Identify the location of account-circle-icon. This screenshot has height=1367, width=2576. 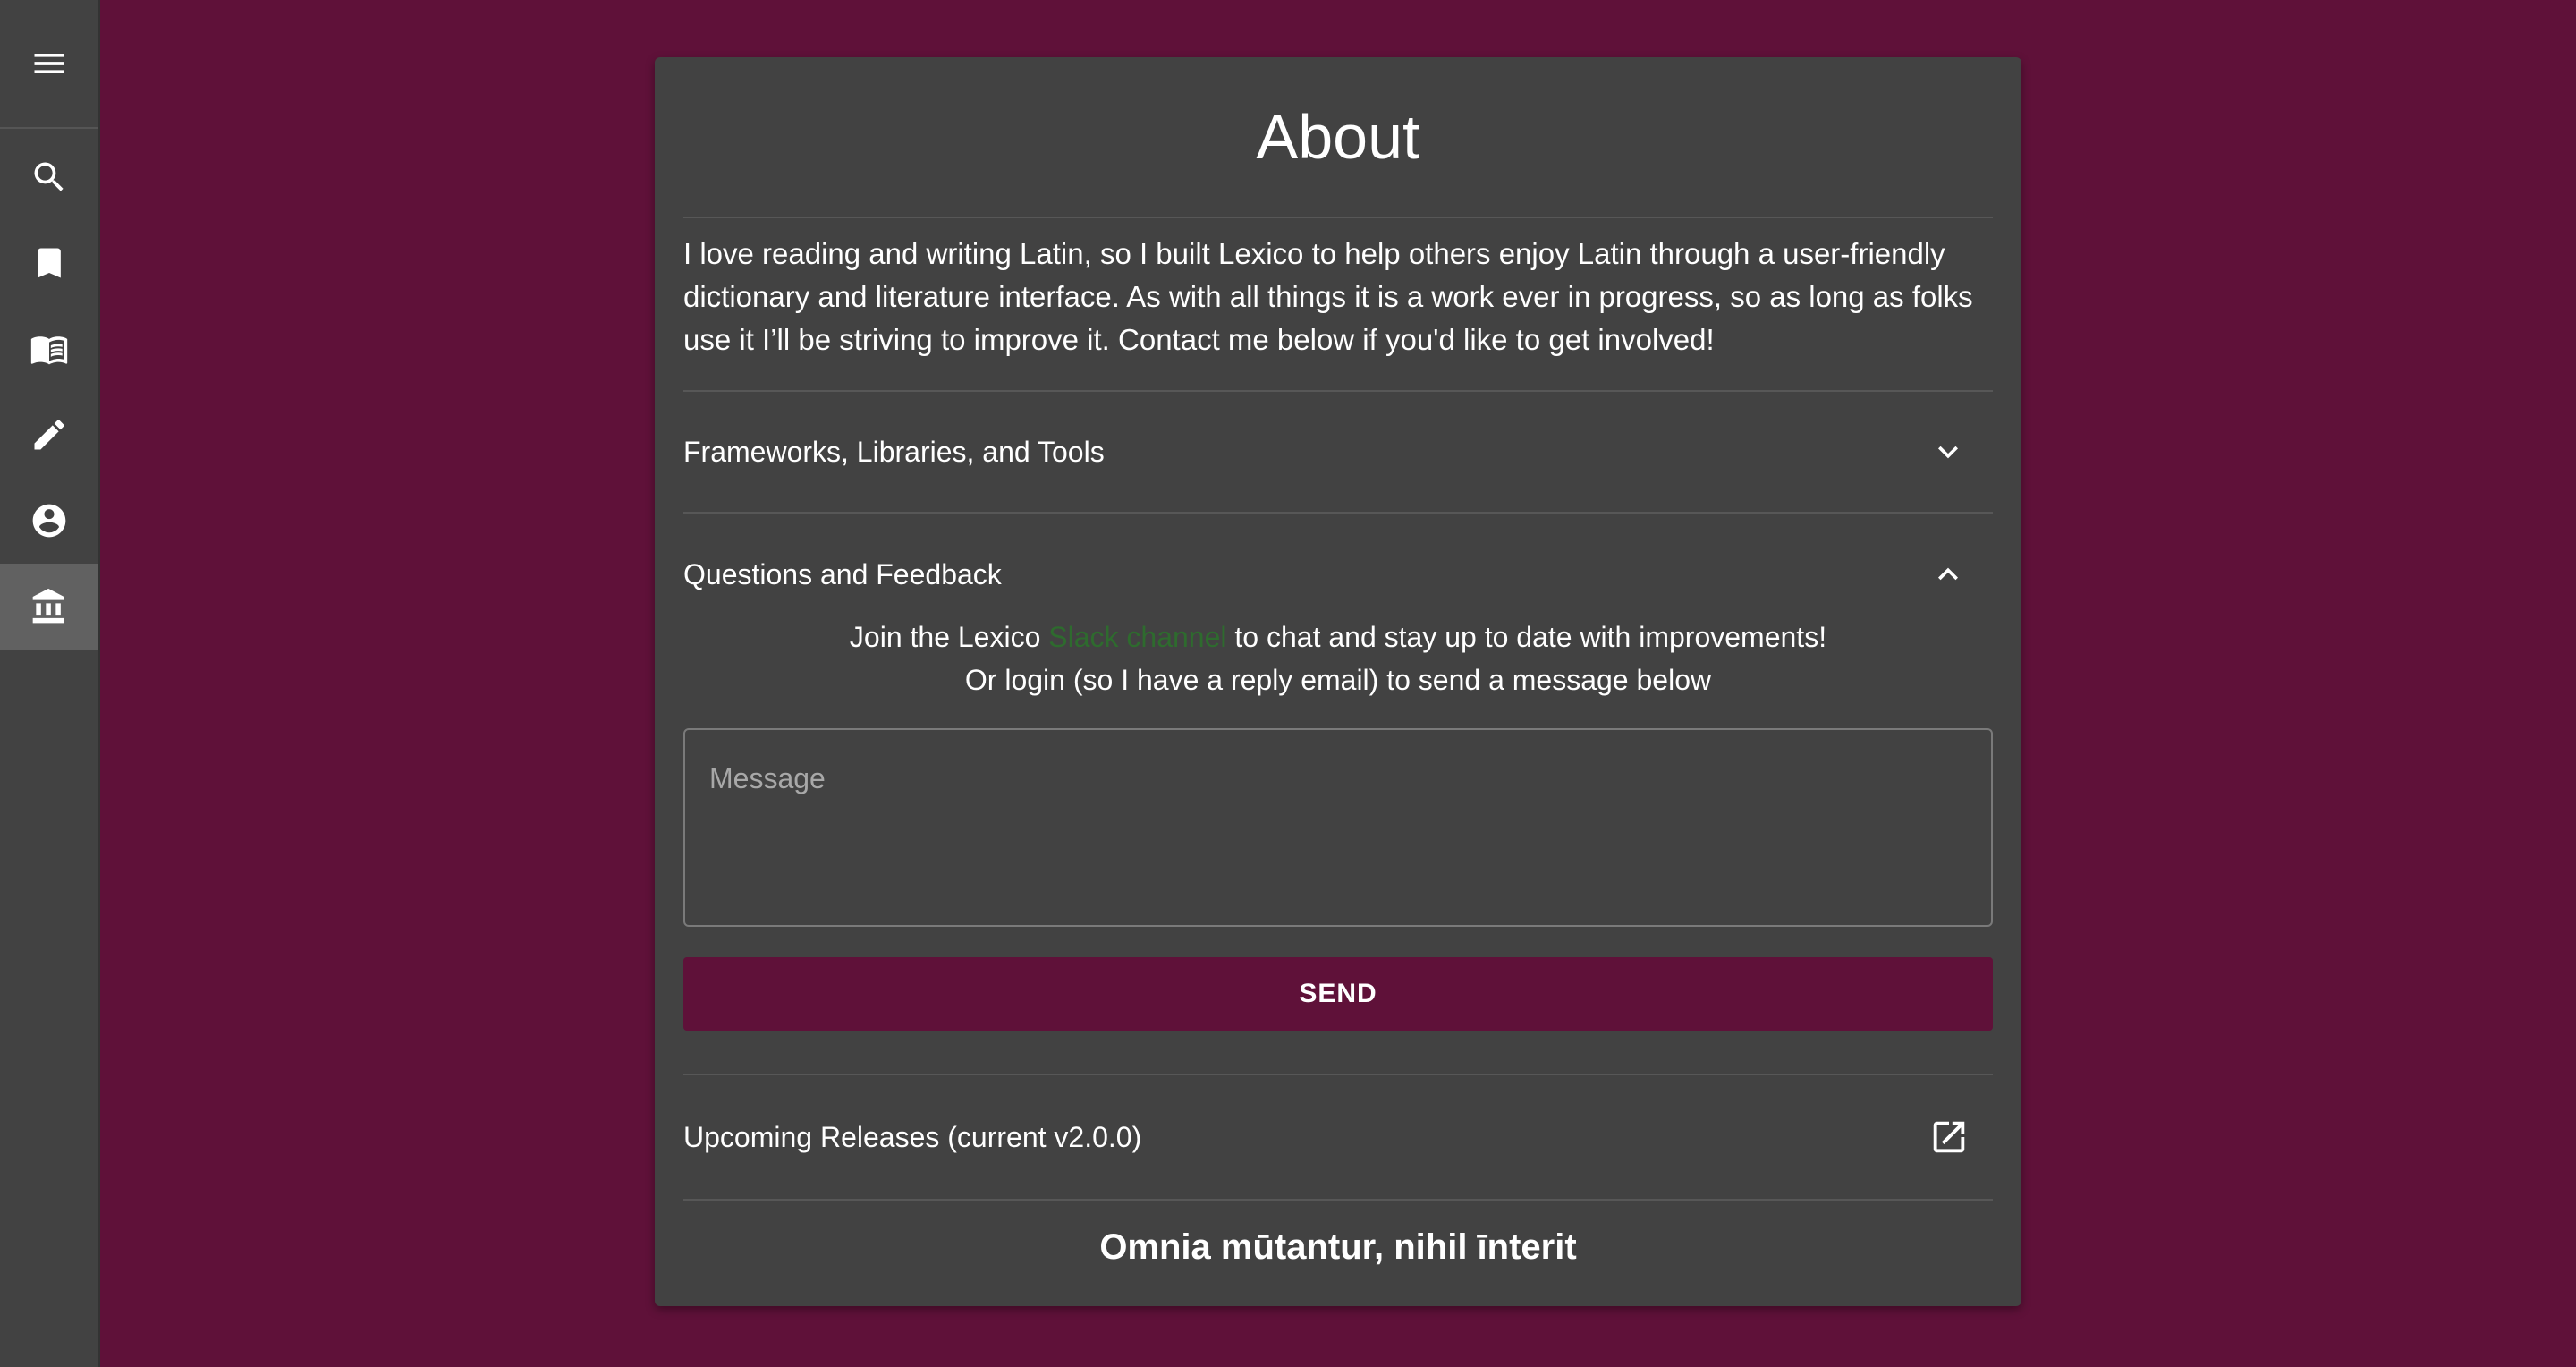
(49, 521).